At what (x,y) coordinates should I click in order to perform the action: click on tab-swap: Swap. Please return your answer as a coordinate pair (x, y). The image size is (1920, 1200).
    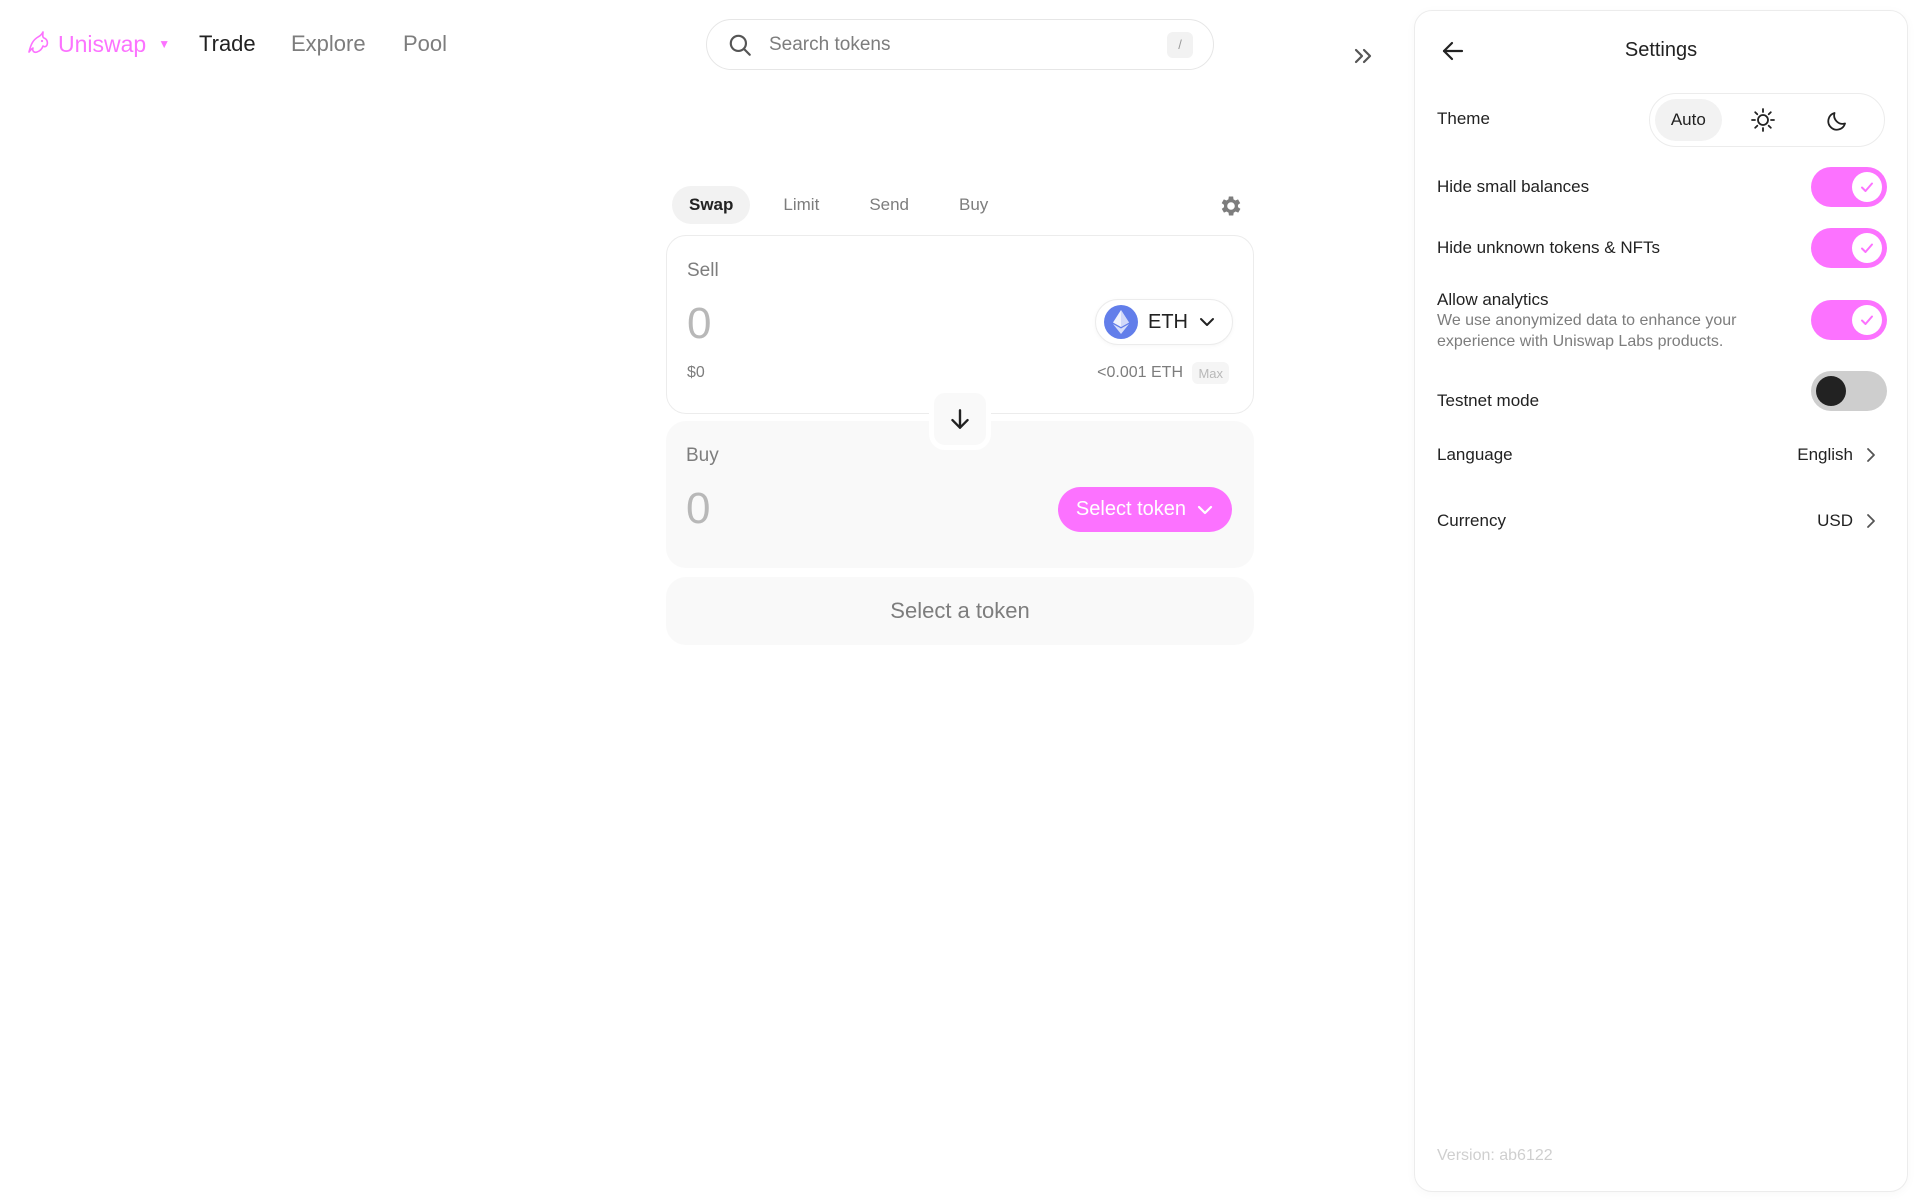
    Looking at the image, I should click on (711, 205).